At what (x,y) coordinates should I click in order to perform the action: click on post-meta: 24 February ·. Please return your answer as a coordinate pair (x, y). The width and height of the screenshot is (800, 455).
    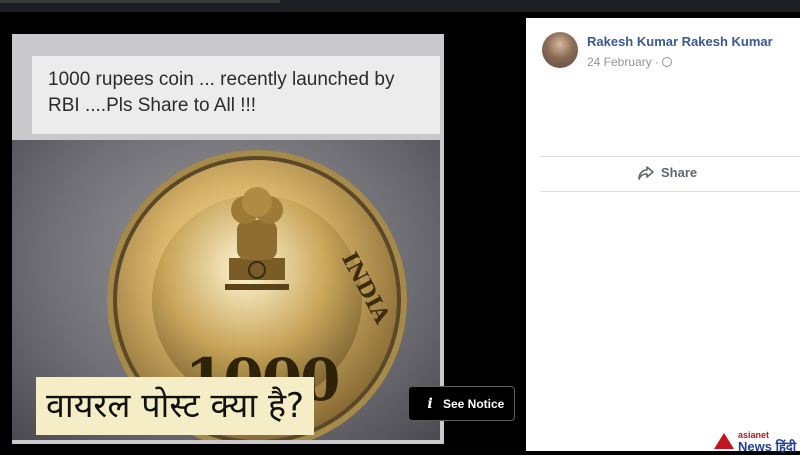
    Looking at the image, I should click on (629, 62).